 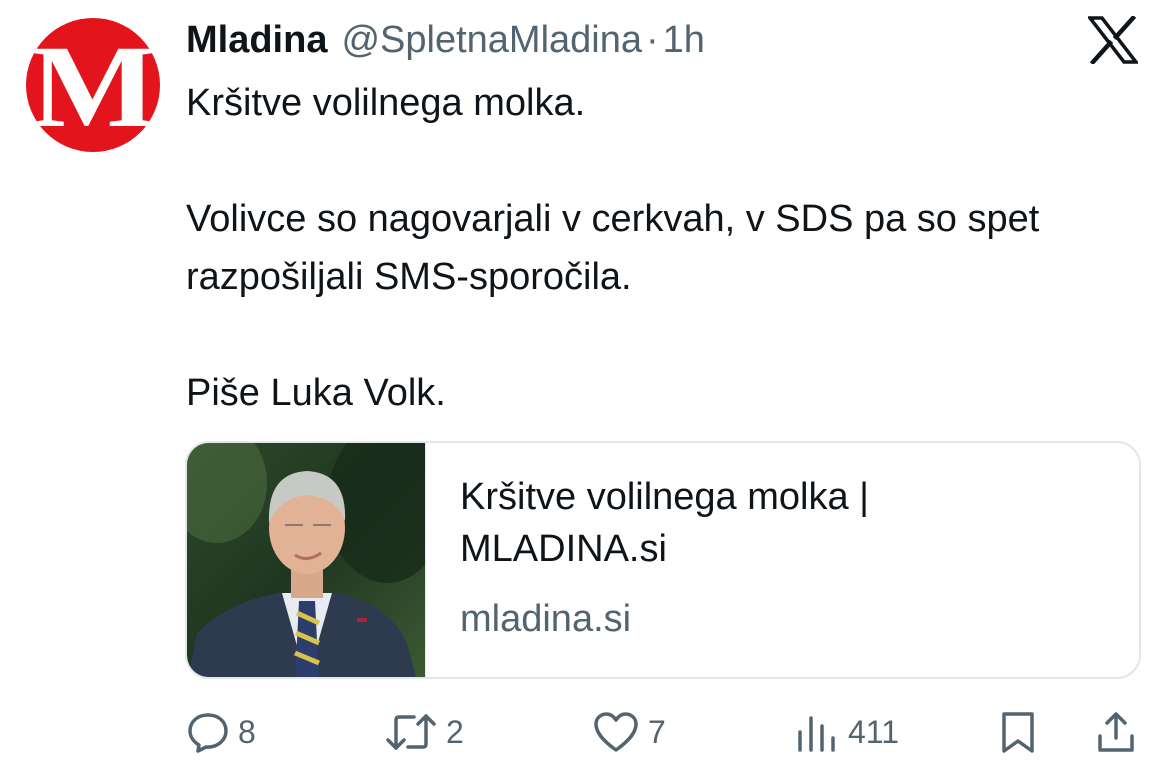 What do you see at coordinates (411, 732) in the screenshot?
I see `repost-icon` at bounding box center [411, 732].